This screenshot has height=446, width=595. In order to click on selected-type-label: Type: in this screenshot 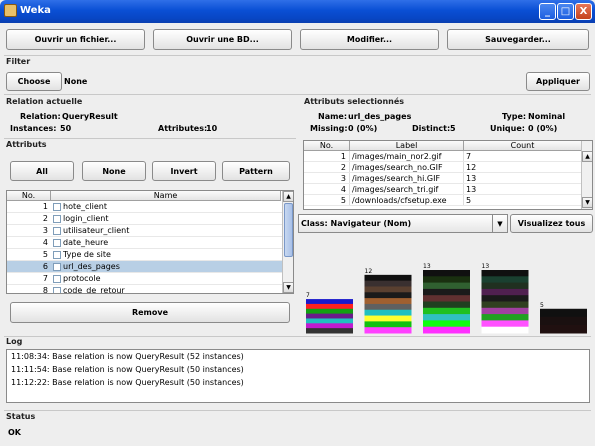, I will do `click(514, 116)`.